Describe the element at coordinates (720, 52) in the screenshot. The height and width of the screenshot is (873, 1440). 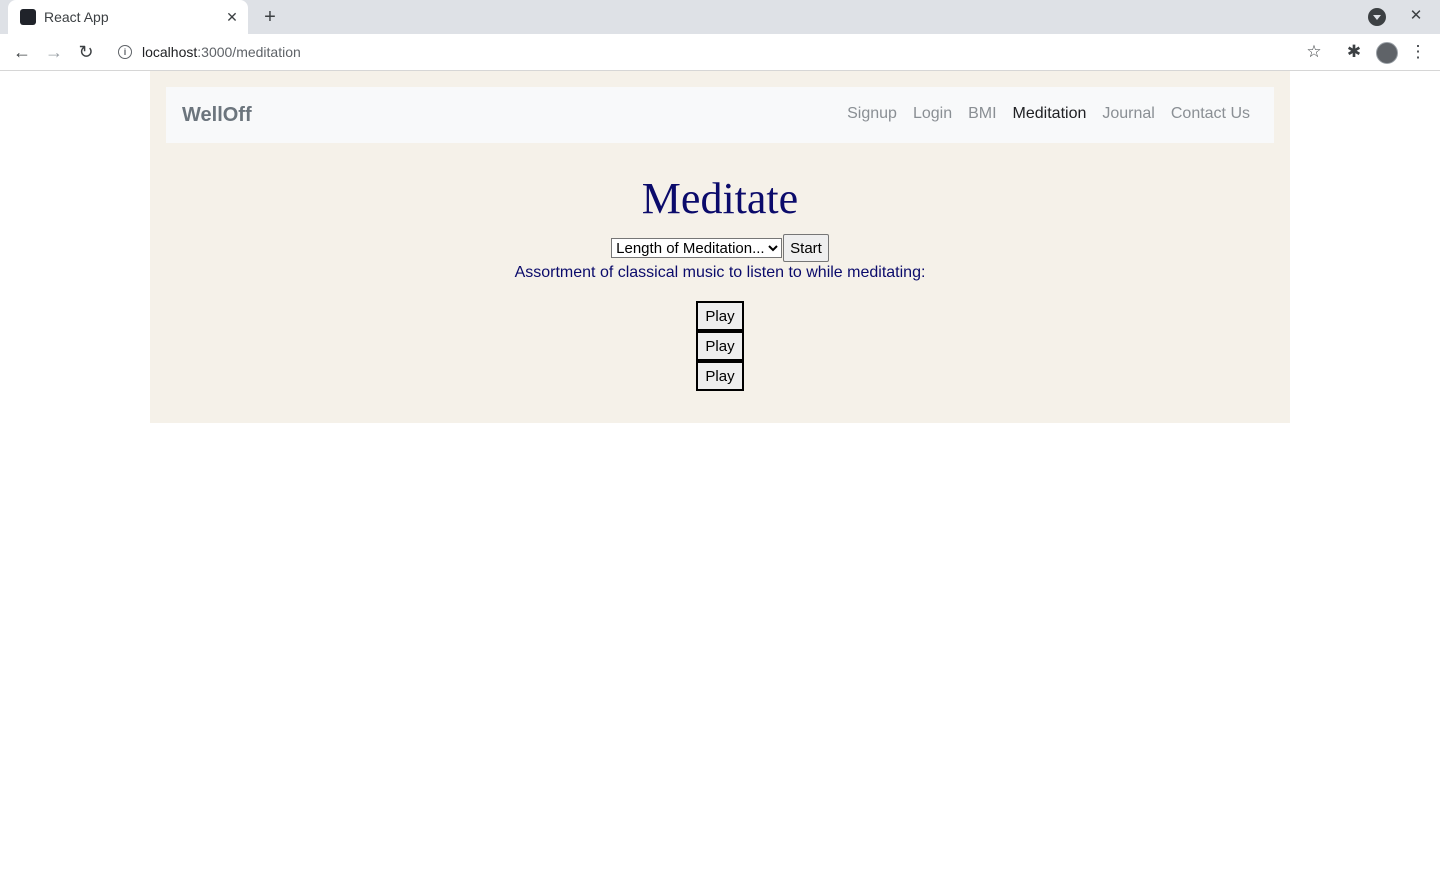
I see `browser-toolbar: ← → ↻ i localhost:3000/meditation ☆ ✱ ⋮` at that location.